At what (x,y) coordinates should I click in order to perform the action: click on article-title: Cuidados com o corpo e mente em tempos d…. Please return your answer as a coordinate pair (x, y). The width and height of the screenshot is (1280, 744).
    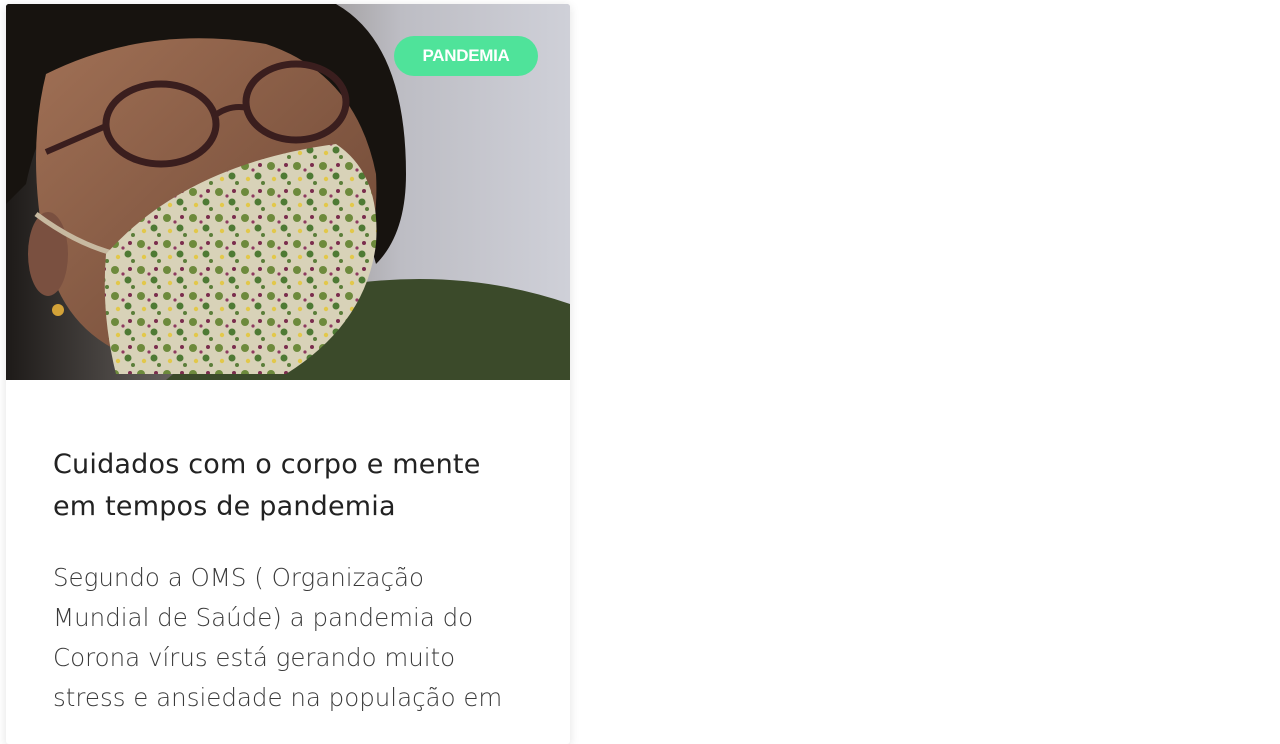
    Looking at the image, I should click on (288, 486).